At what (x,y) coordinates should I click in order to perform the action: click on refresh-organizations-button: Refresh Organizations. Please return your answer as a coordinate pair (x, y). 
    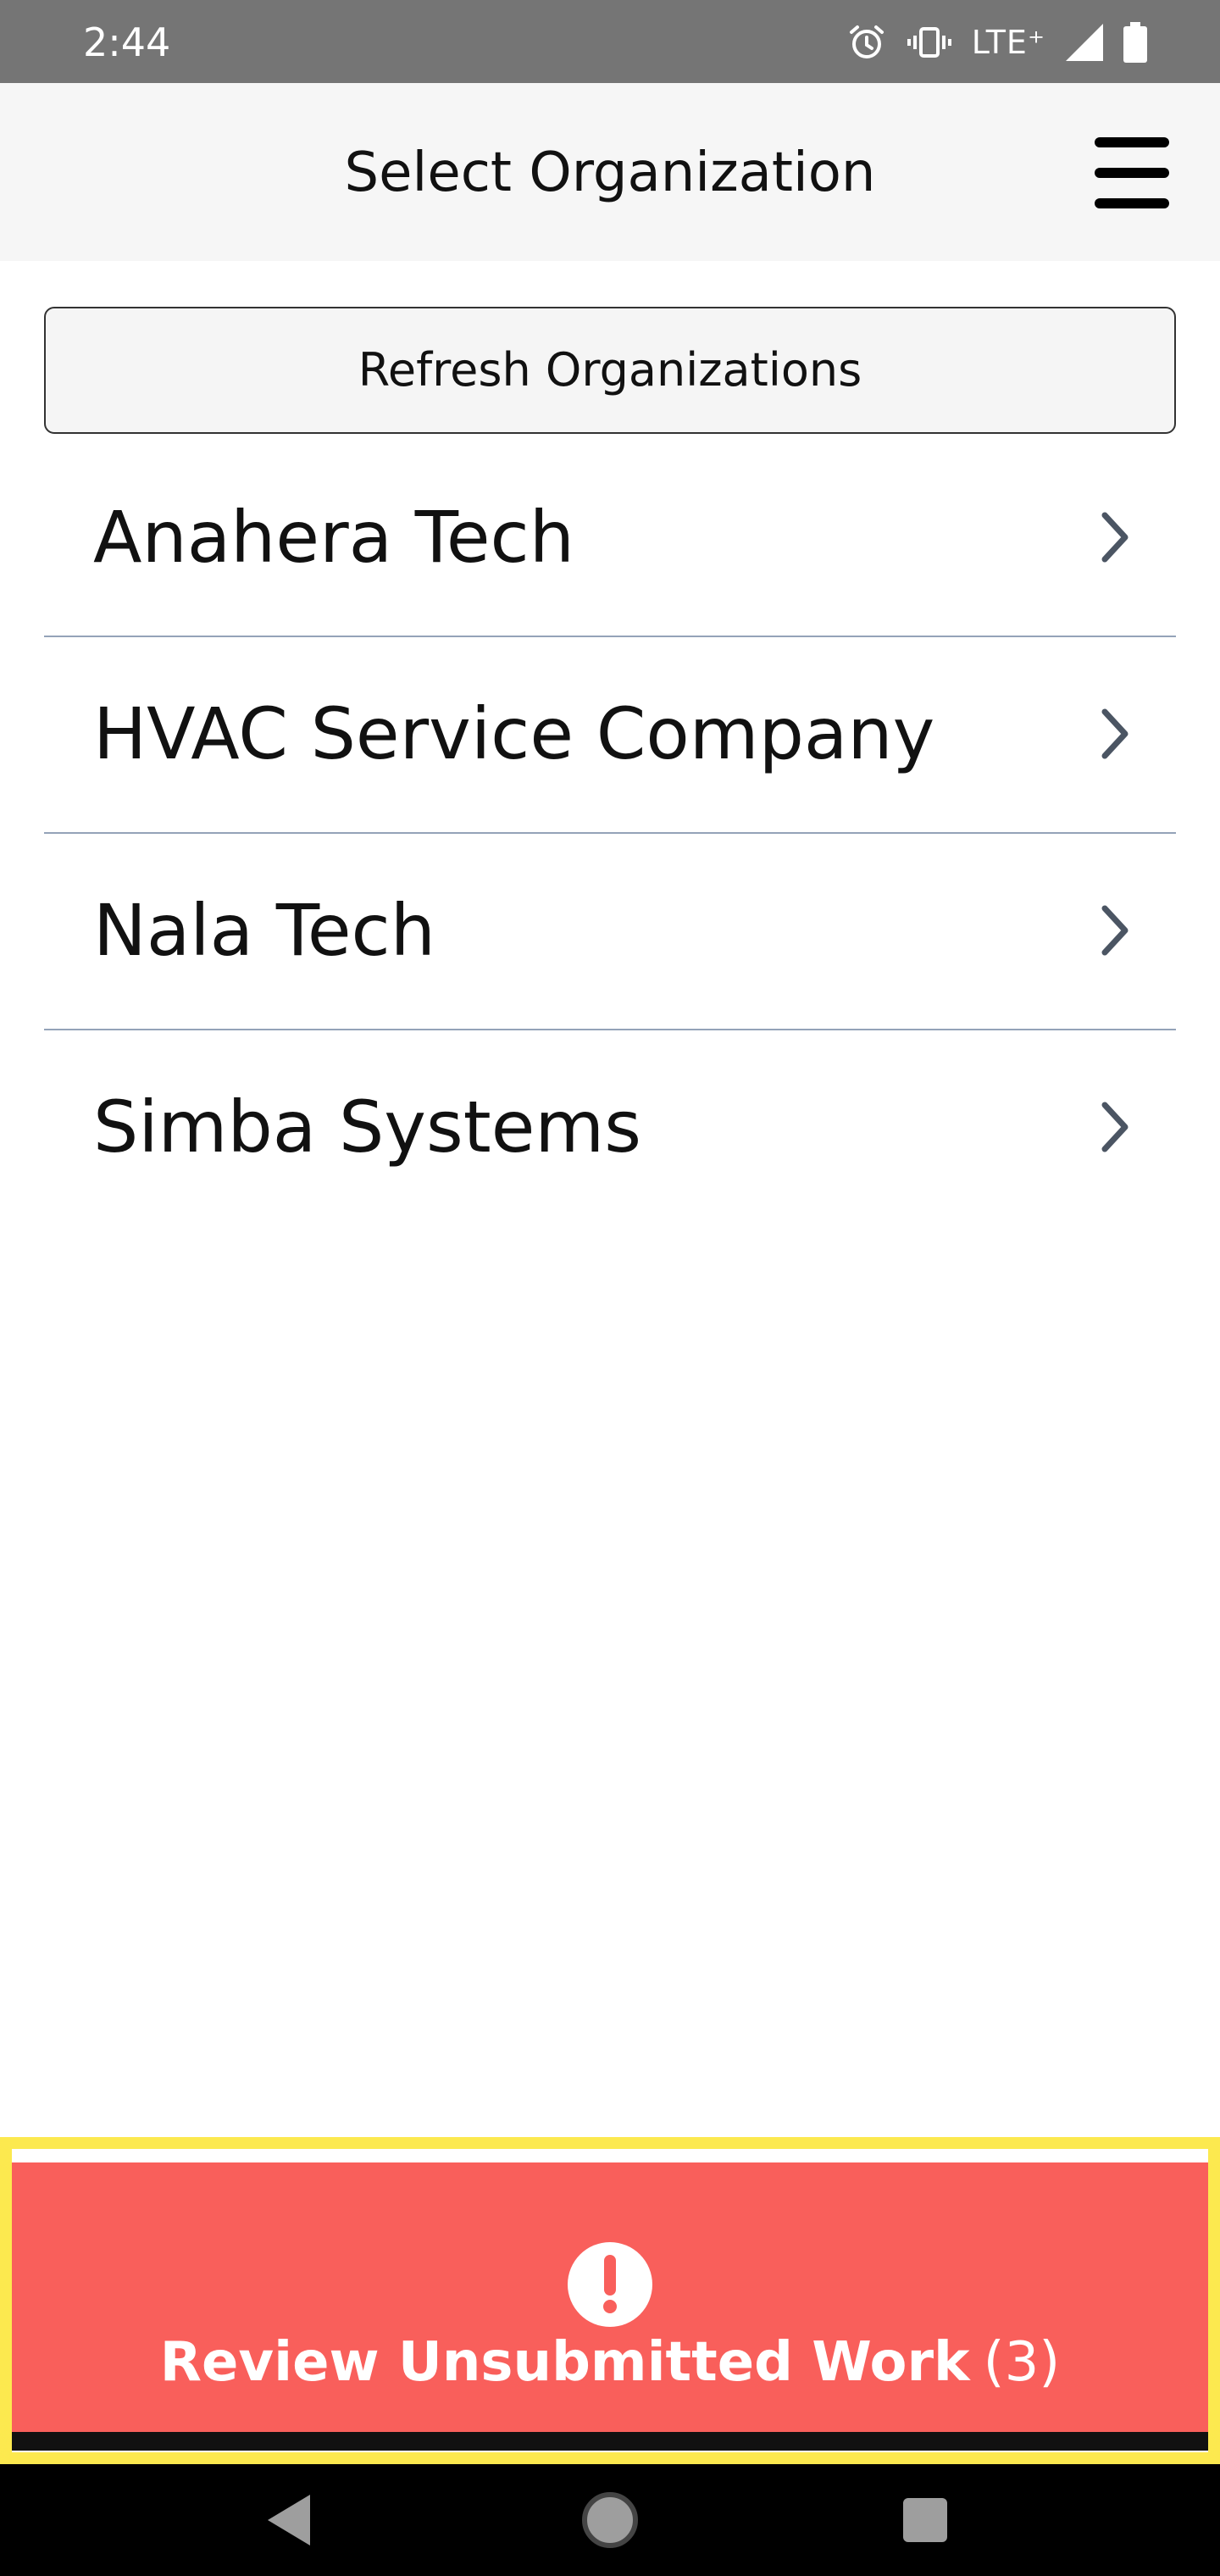
    Looking at the image, I should click on (610, 370).